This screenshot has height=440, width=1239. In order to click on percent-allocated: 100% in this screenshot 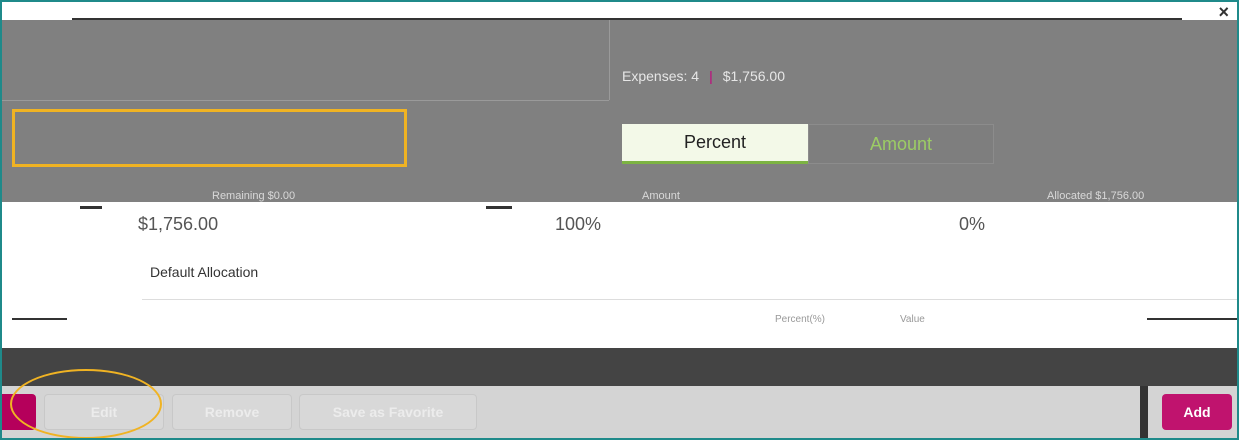, I will do `click(578, 224)`.